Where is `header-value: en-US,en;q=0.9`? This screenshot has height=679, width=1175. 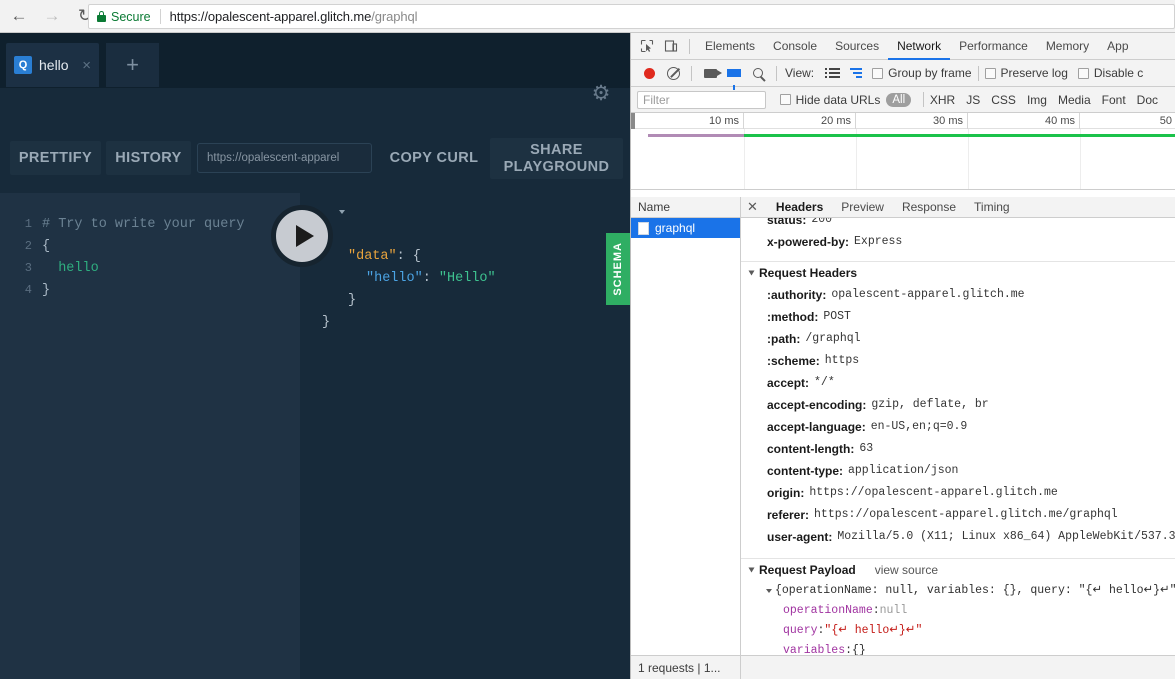 header-value: en-US,en;q=0.9 is located at coordinates (919, 426).